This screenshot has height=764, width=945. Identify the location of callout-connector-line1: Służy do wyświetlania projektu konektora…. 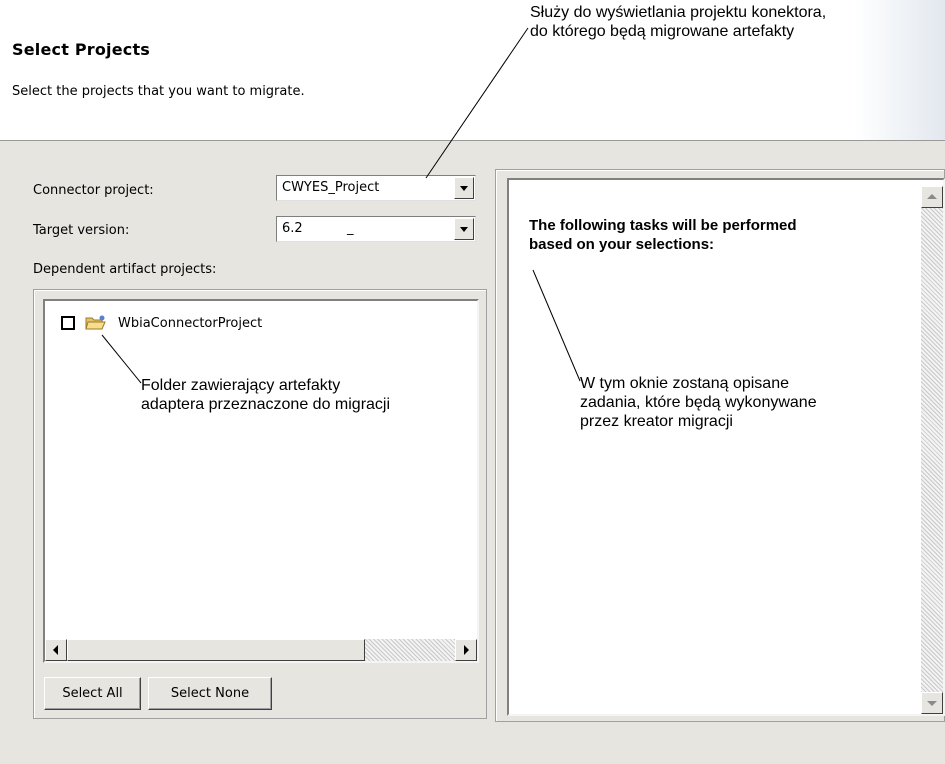
(678, 12).